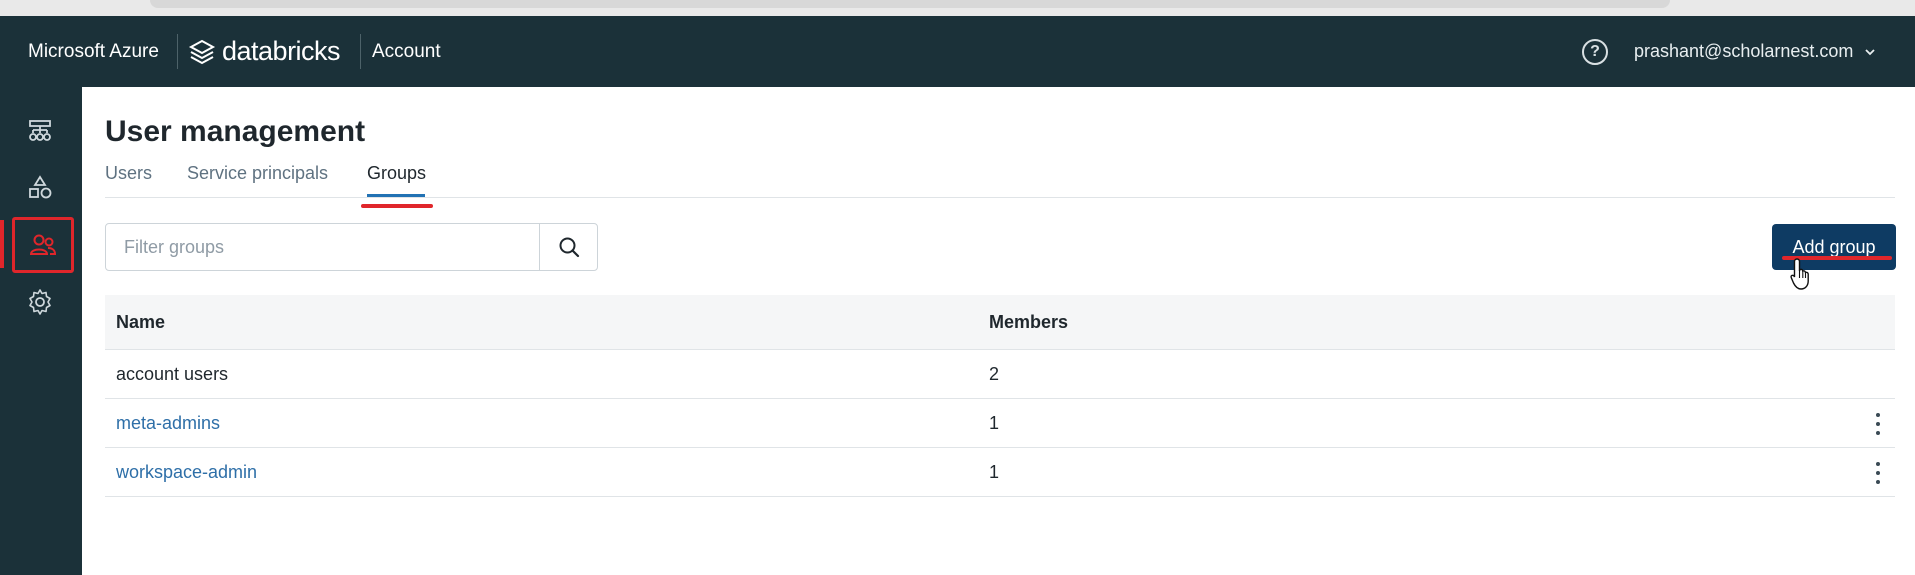 This screenshot has height=575, width=1915. I want to click on brand-divider, so click(177, 51).